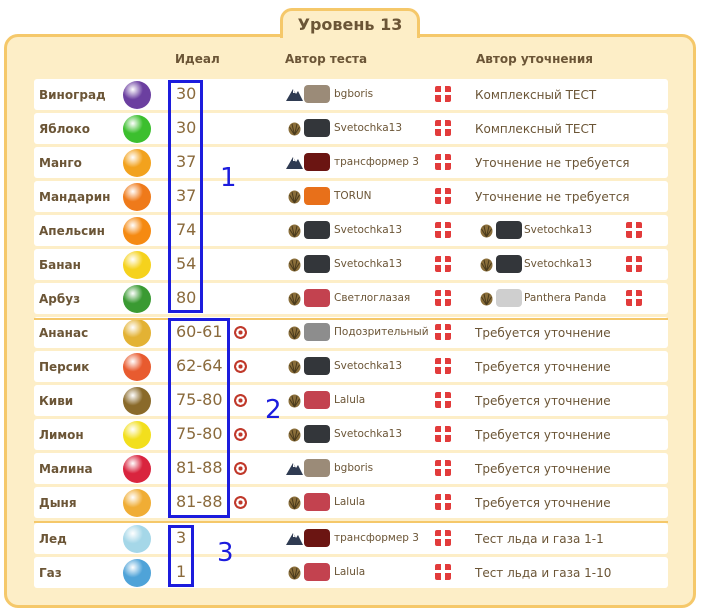 The width and height of the screenshot is (703, 615). What do you see at coordinates (536, 95) in the screenshot?
I see `clarification-text: Комплексный ТЕСТ` at bounding box center [536, 95].